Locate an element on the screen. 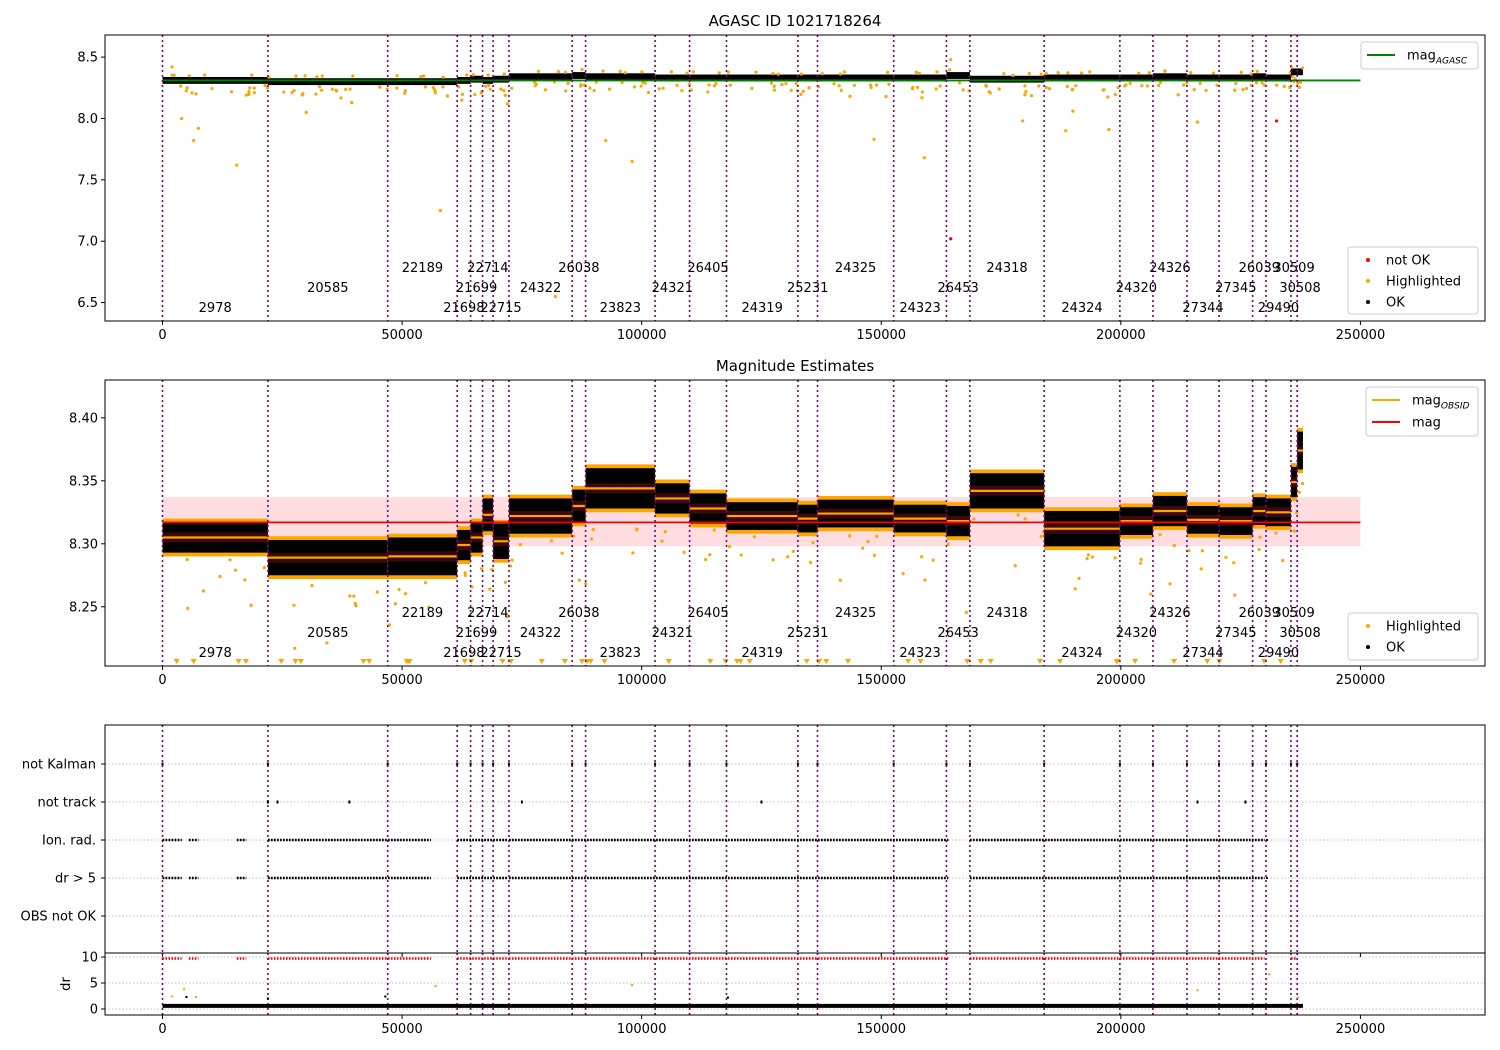  x-tick-label: 100000 is located at coordinates (642, 680).